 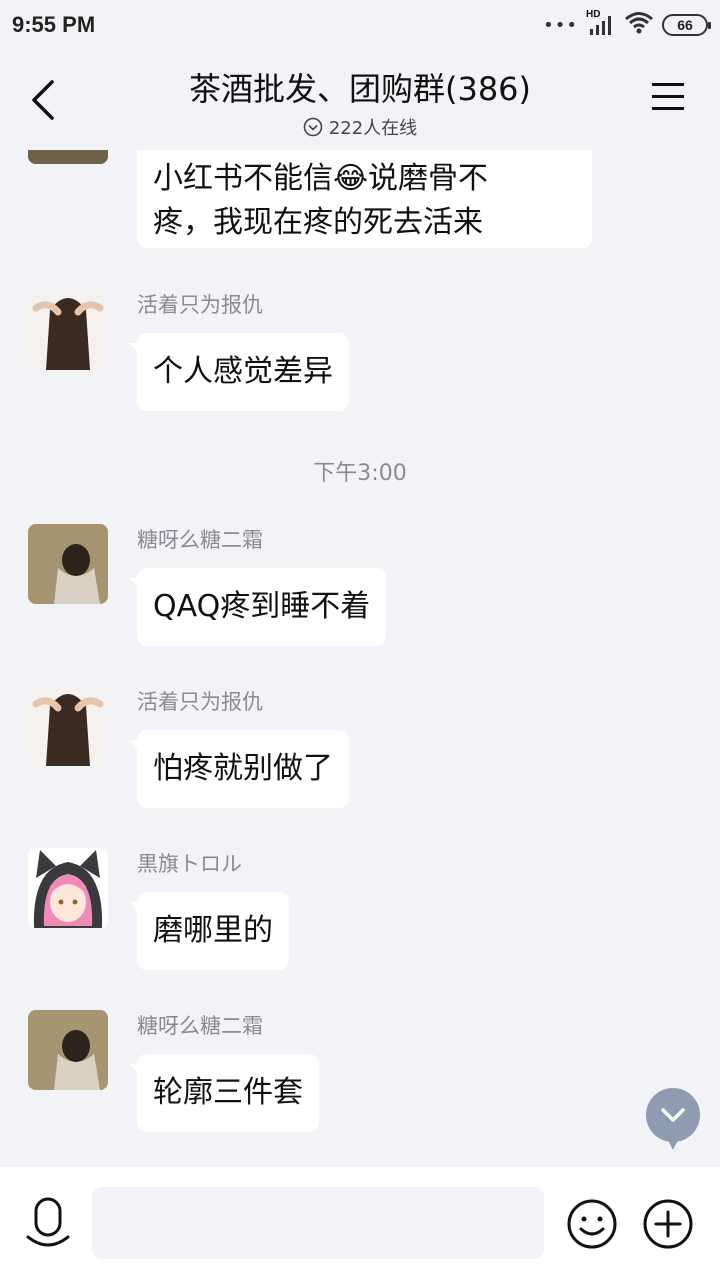 What do you see at coordinates (360, 87) in the screenshot?
I see `group-title: 茶酒批发、团购群(386)` at bounding box center [360, 87].